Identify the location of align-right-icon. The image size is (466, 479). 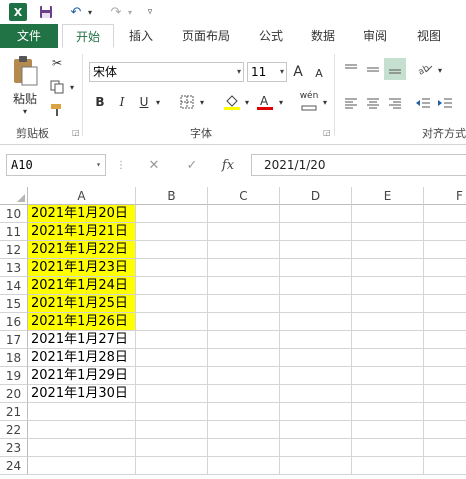
(395, 103).